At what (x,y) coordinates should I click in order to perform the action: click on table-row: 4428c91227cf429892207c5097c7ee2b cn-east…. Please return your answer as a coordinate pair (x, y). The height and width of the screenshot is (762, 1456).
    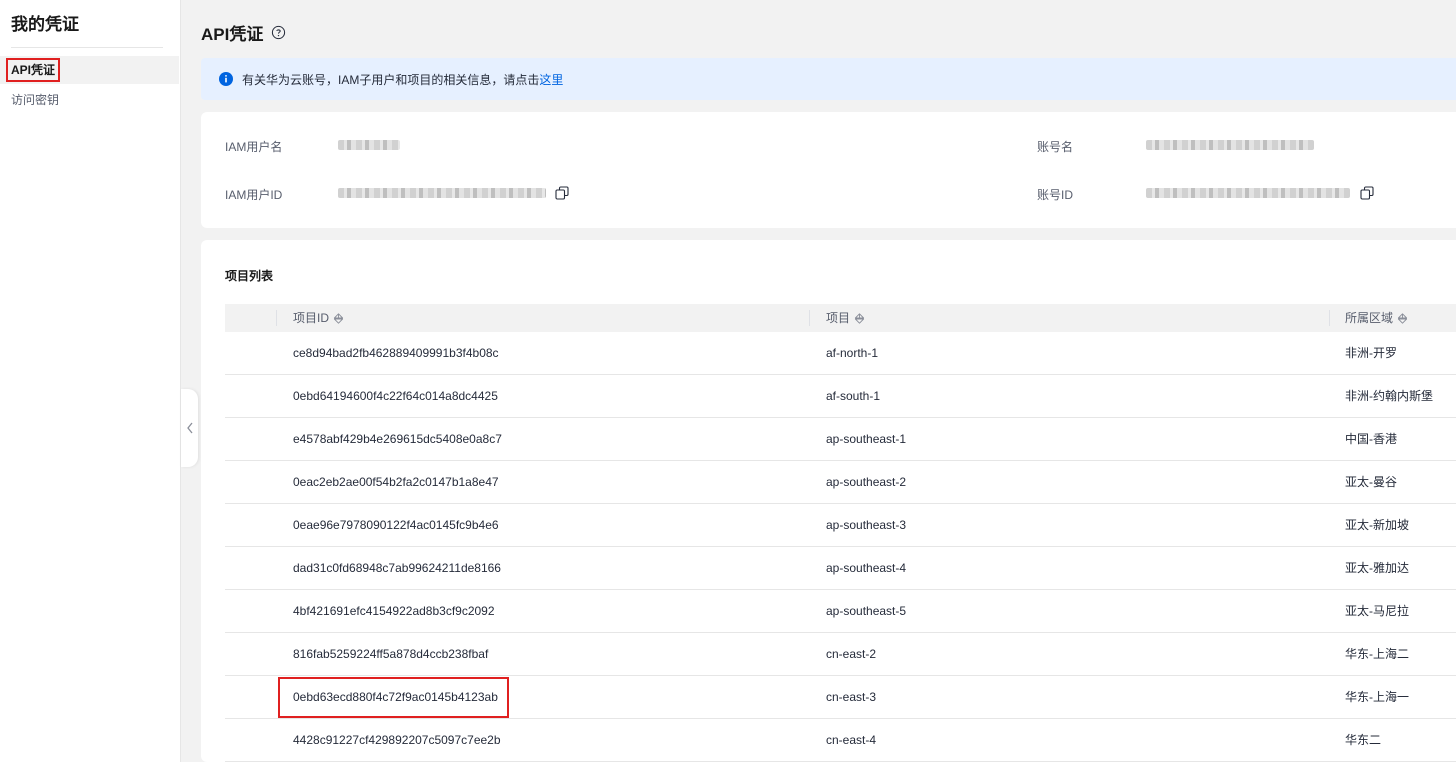
    Looking at the image, I should click on (840, 740).